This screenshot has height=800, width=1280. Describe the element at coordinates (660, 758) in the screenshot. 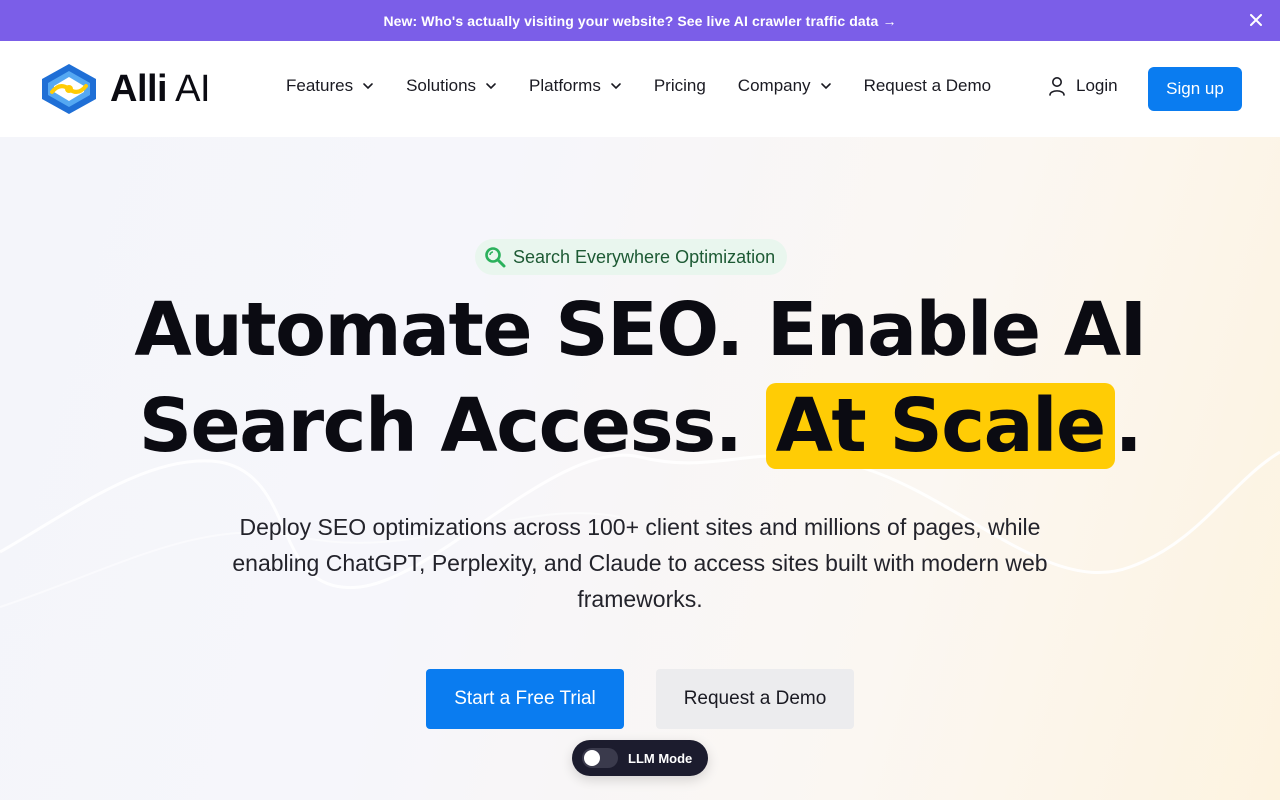

I see `llm-mode-label: LLM Mode` at that location.